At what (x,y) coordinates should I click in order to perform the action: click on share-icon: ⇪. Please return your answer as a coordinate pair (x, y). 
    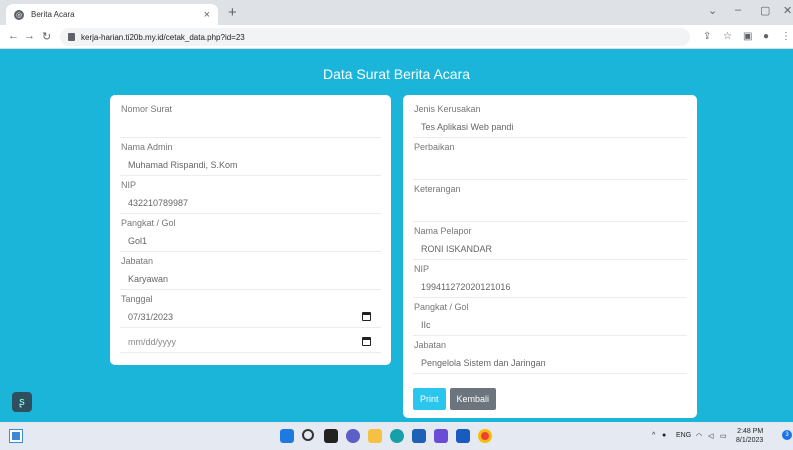
    Looking at the image, I should click on (707, 36).